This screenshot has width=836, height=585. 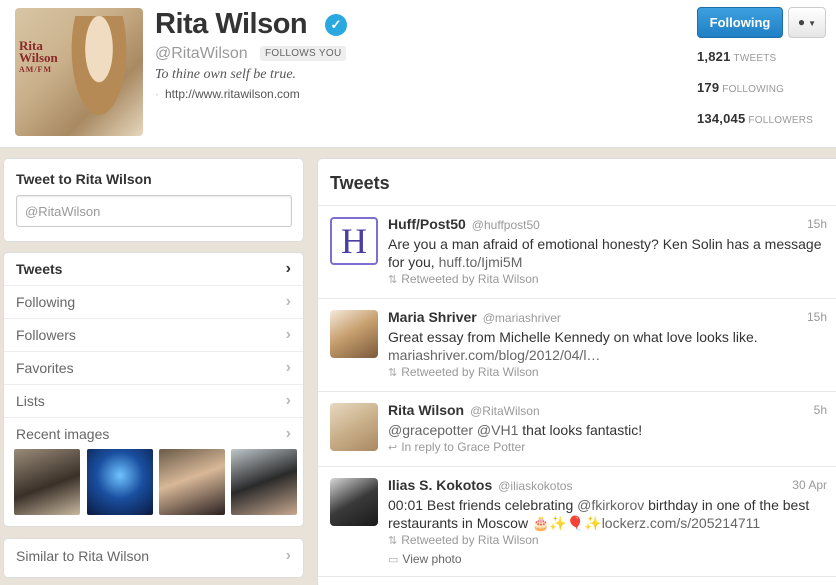 I want to click on view-photo-label: View photo, so click(x=432, y=559).